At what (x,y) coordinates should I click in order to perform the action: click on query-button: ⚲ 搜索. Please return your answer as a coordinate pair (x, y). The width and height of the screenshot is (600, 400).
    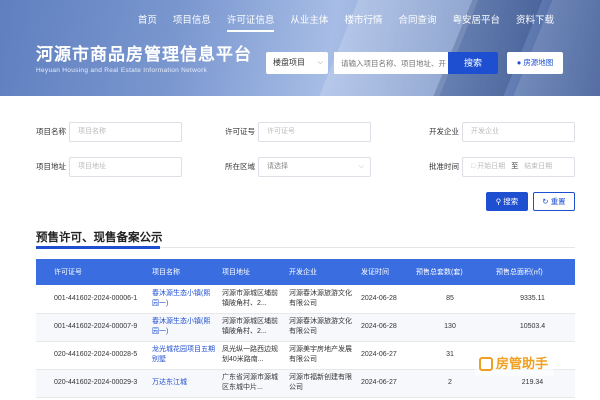
    Looking at the image, I should click on (507, 201).